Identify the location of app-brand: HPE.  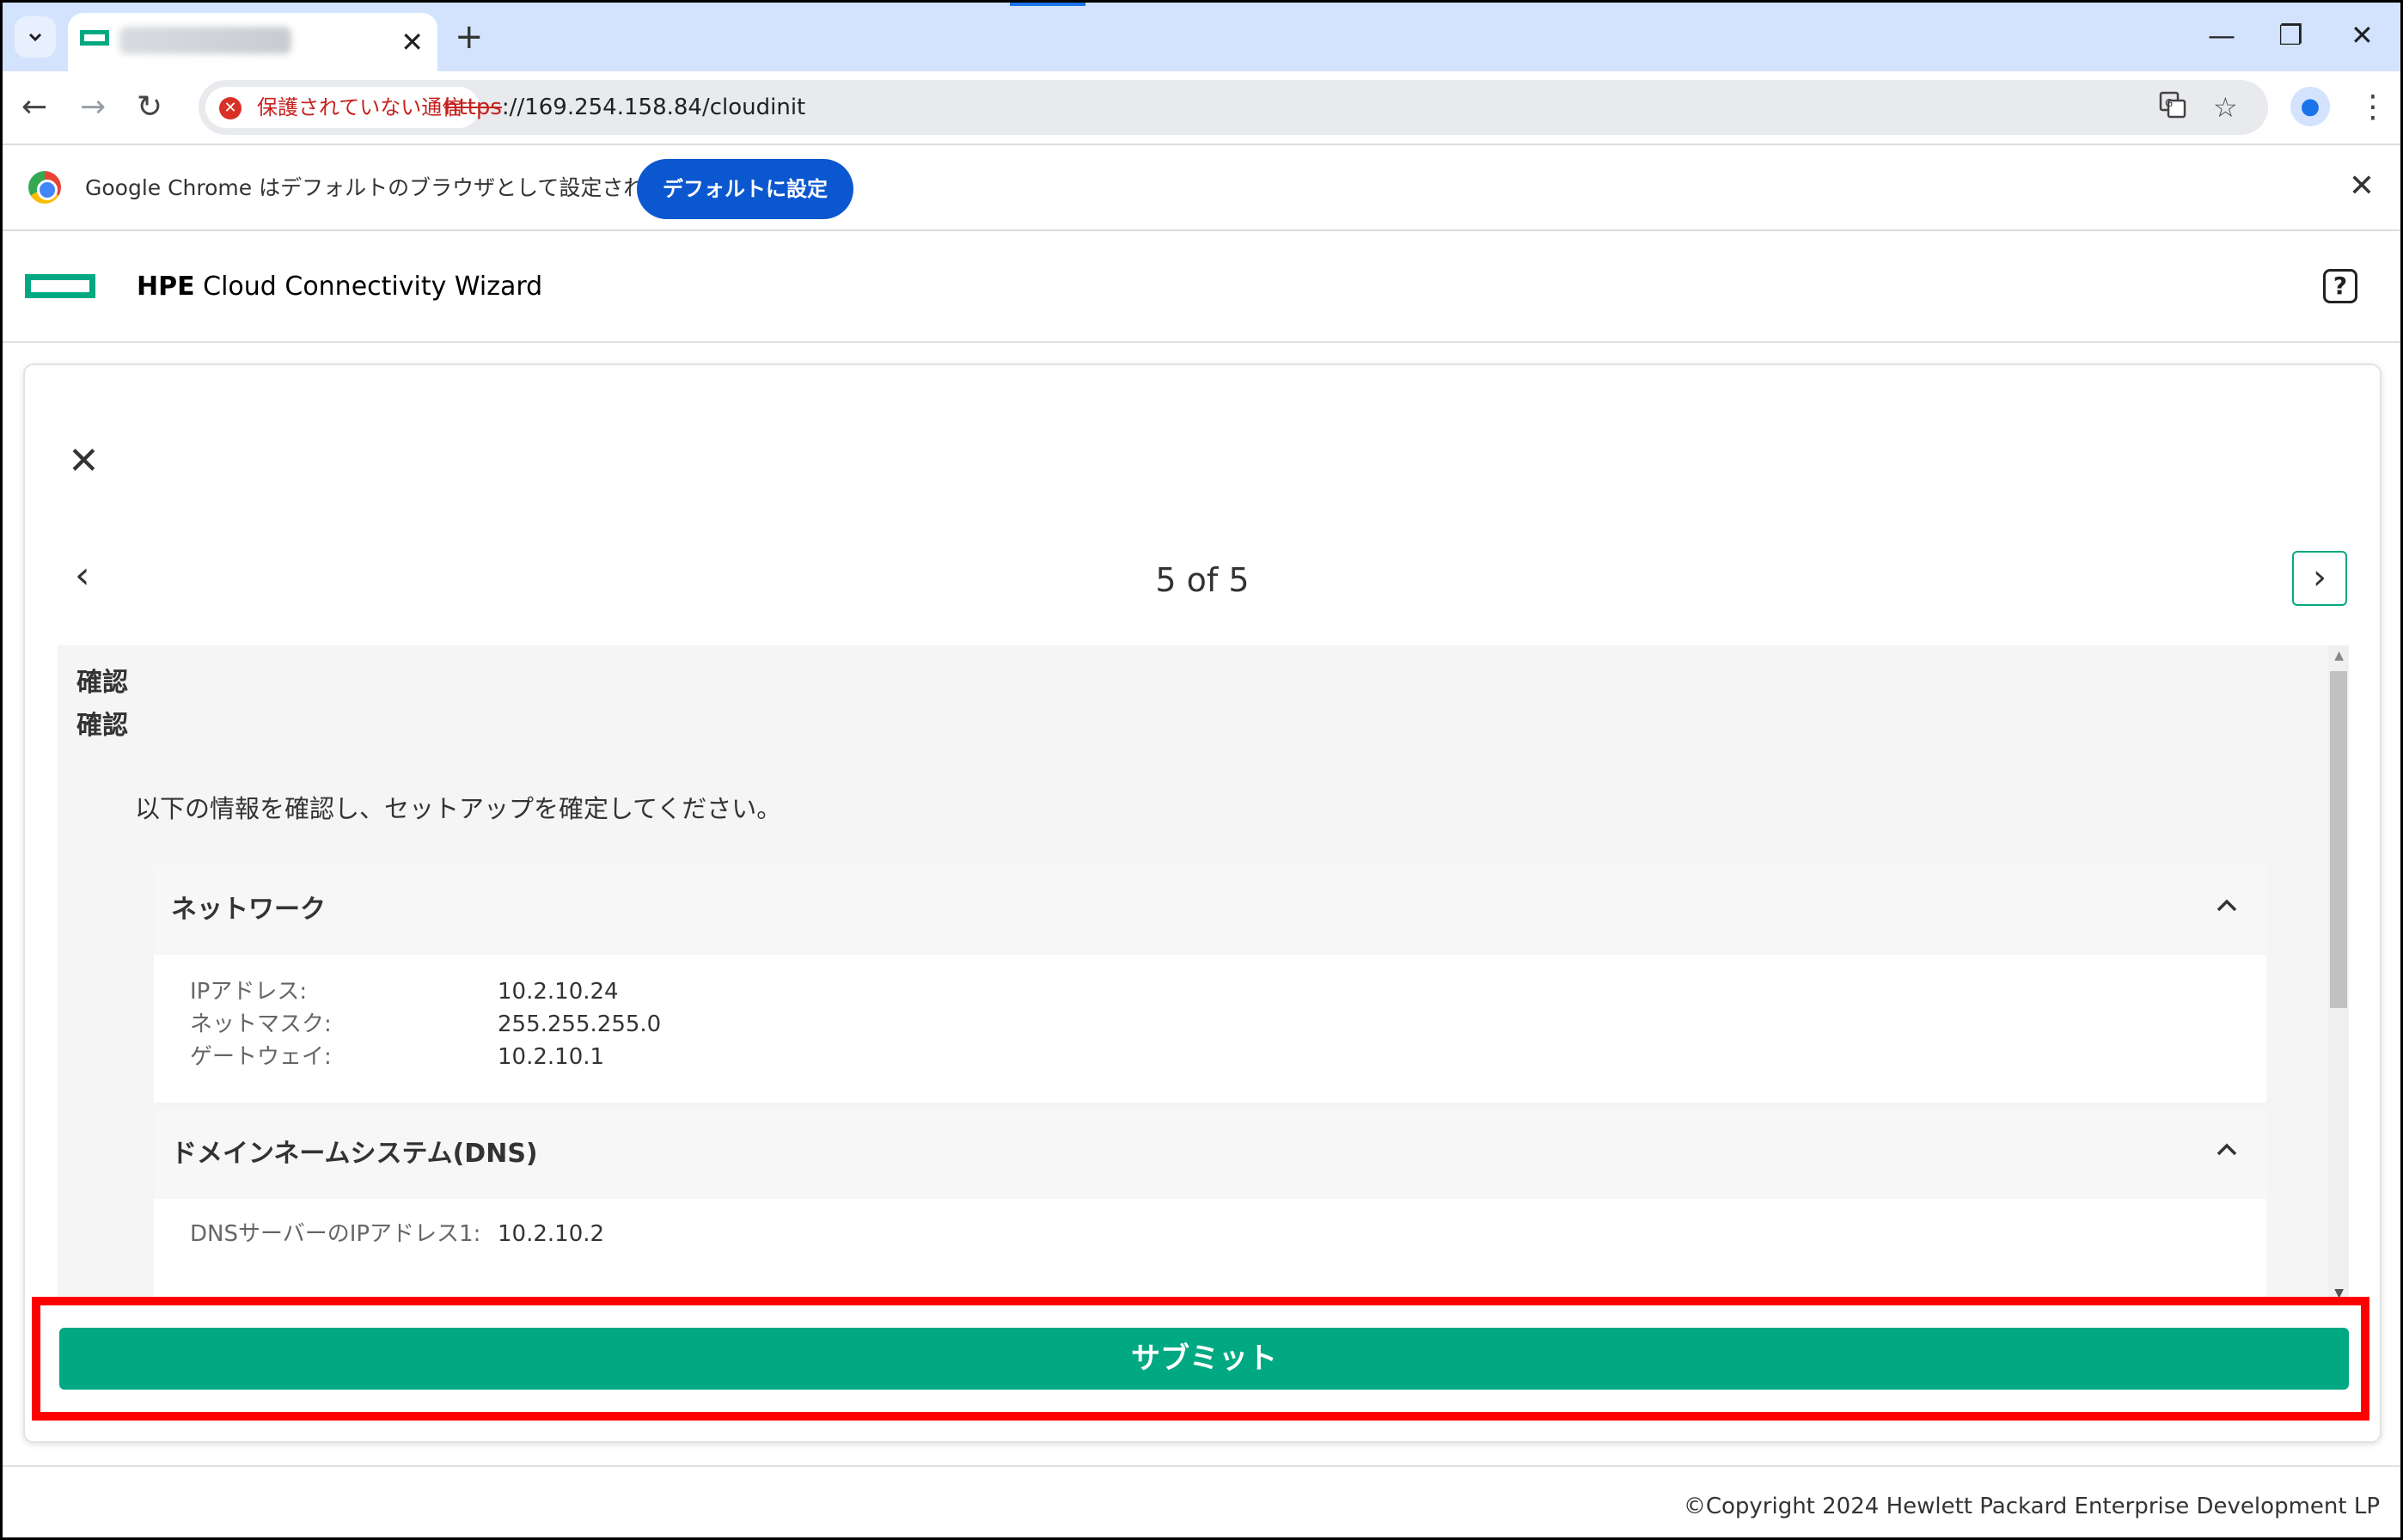
(166, 287).